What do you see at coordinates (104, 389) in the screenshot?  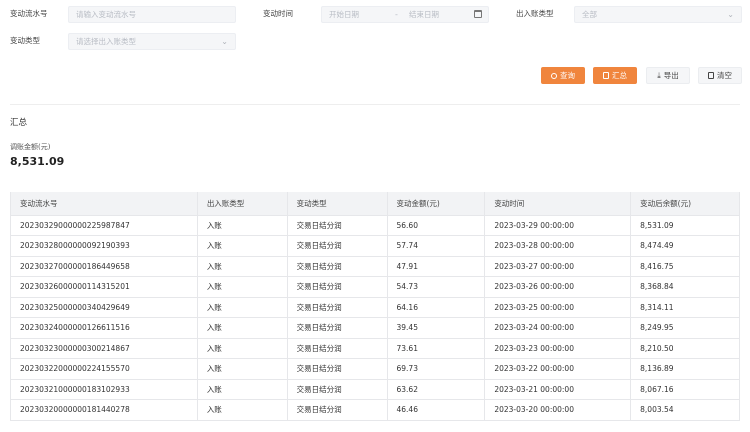 I see `cell-serial: 20230321000000183102933` at bounding box center [104, 389].